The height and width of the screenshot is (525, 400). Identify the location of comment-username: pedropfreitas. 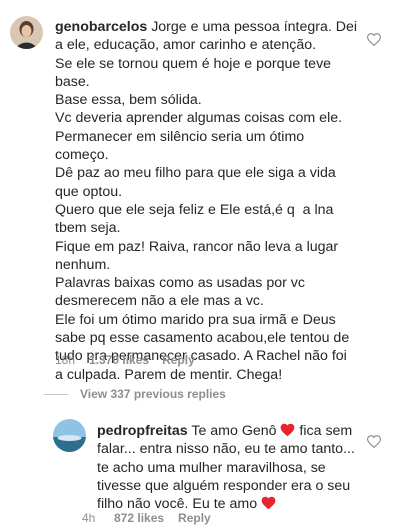
(142, 431).